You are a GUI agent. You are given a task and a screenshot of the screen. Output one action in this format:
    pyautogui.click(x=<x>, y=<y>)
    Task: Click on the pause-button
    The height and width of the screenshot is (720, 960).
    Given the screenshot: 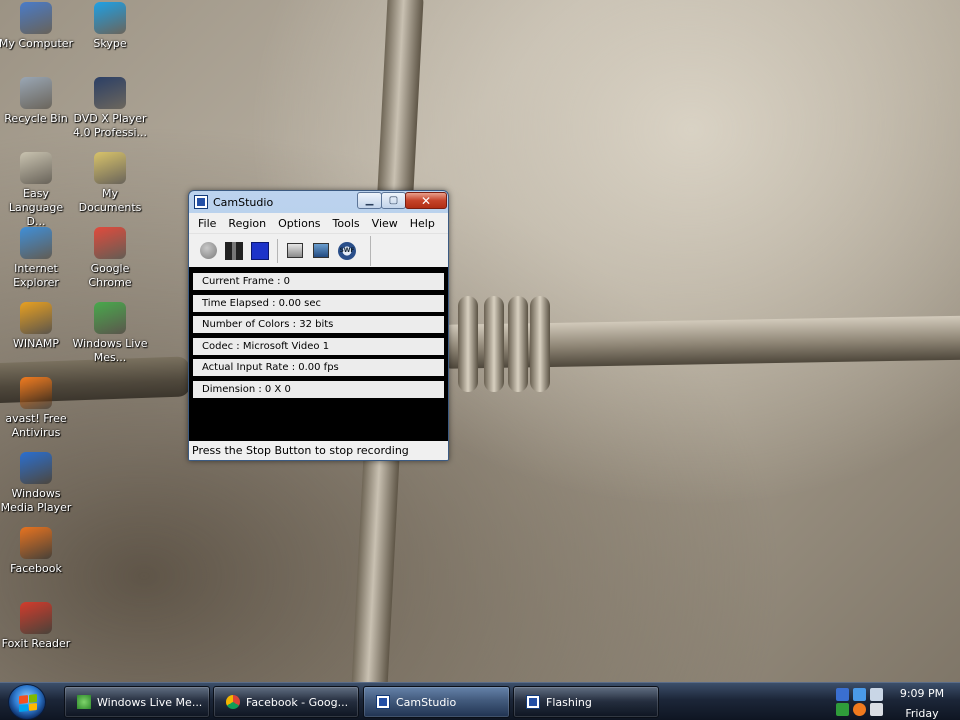 What is the action you would take?
    pyautogui.click(x=234, y=251)
    